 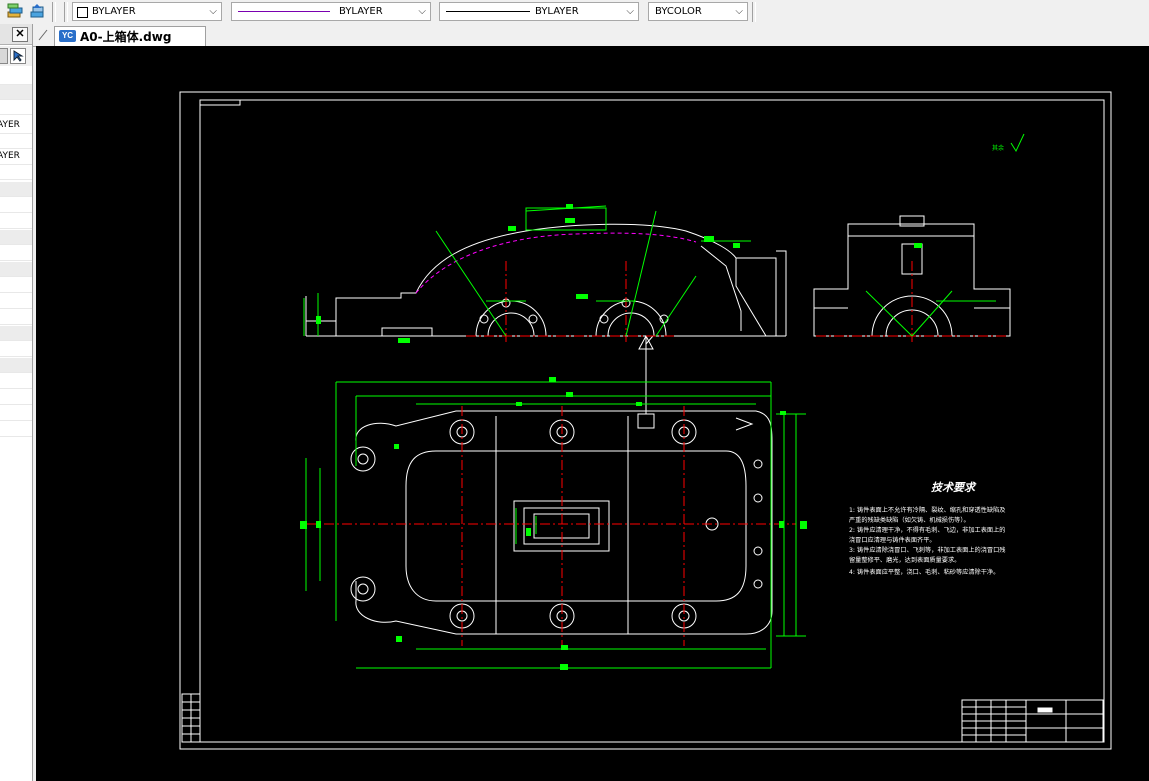 I want to click on linetype-combo: BYLAYER ⌵, so click(x=331, y=11).